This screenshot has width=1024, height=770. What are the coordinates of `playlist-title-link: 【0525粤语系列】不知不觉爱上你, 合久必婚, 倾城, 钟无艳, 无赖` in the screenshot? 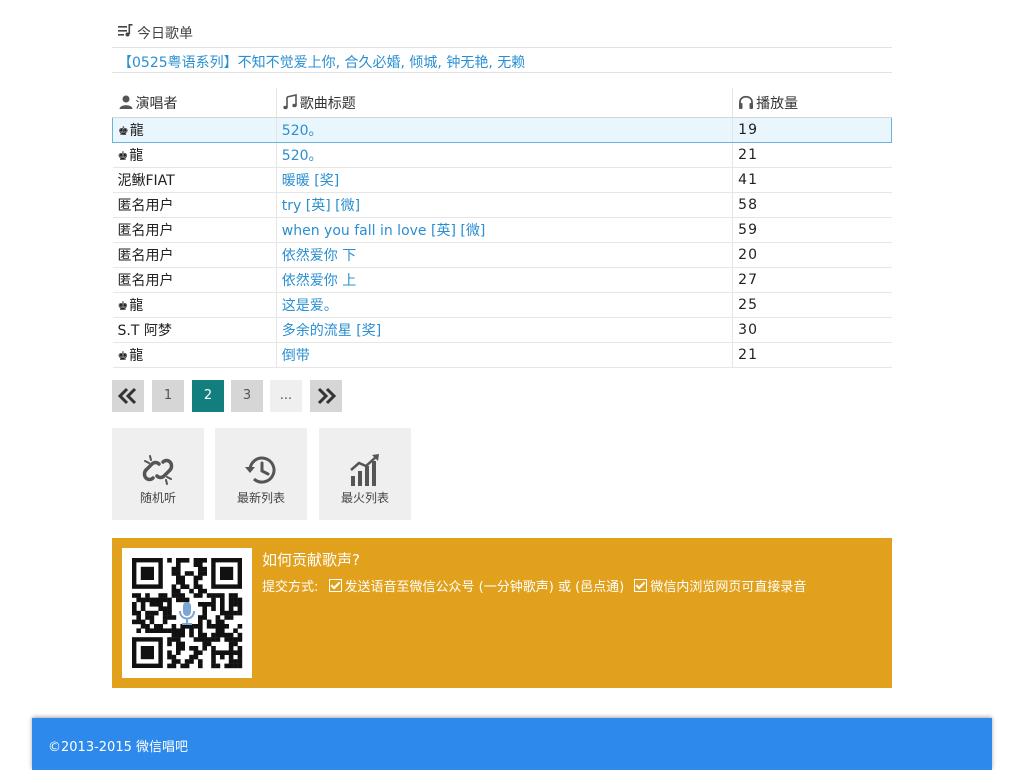 It's located at (321, 62).